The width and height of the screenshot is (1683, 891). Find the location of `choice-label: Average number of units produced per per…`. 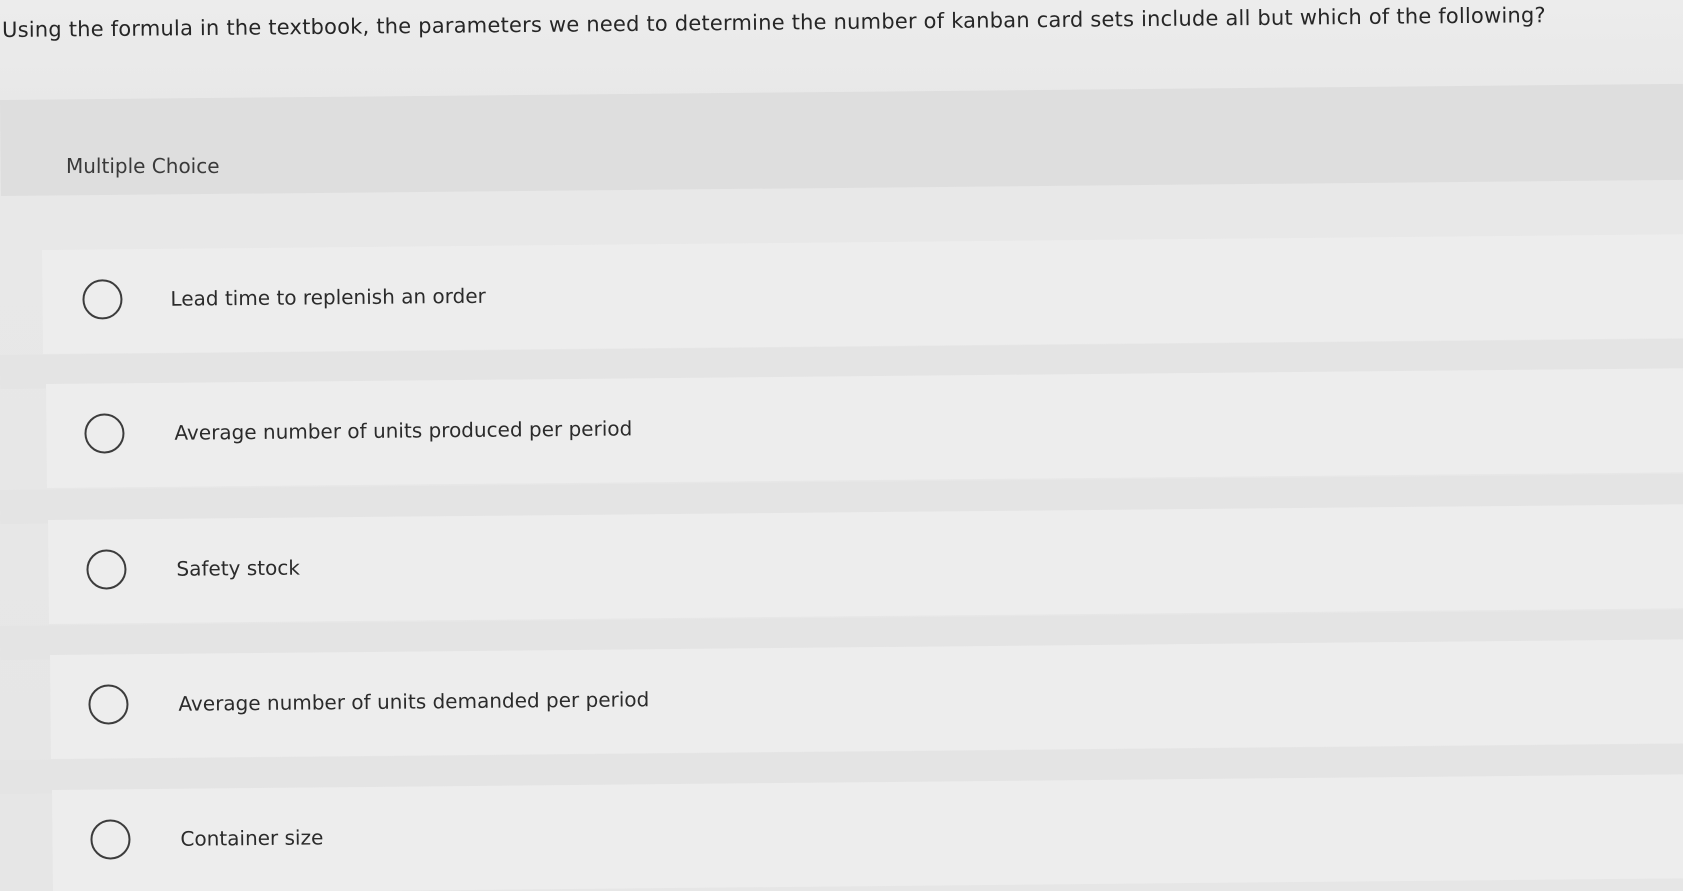

choice-label: Average number of units produced per per… is located at coordinates (403, 430).